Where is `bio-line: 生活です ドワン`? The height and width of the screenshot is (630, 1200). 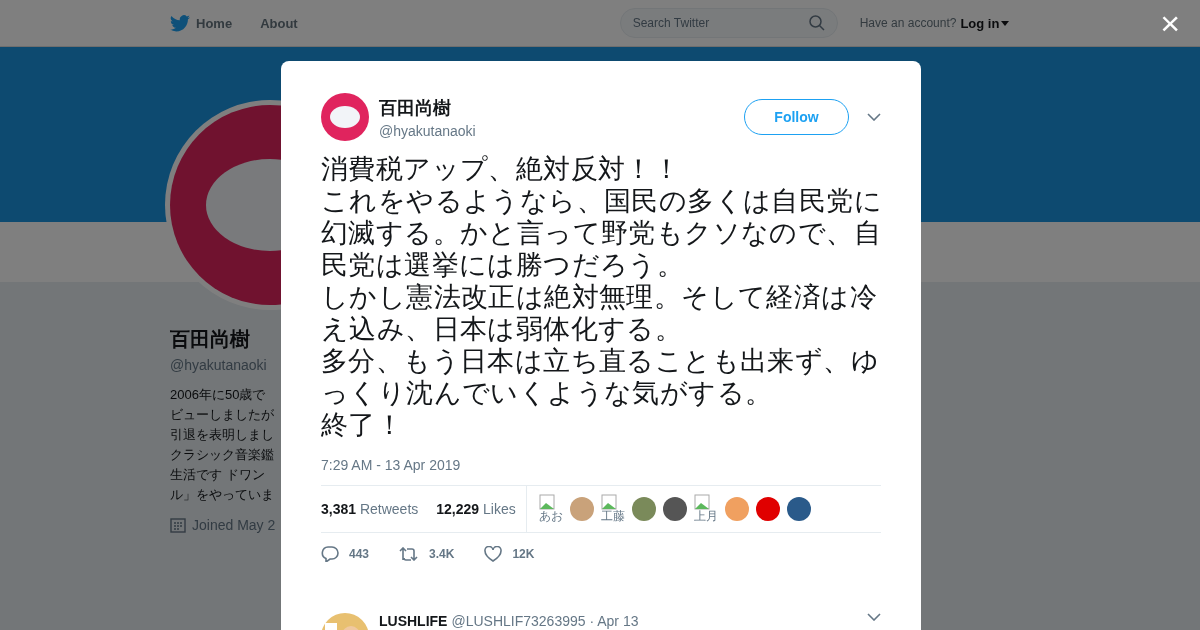 bio-line: 生活です ドワン is located at coordinates (218, 475).